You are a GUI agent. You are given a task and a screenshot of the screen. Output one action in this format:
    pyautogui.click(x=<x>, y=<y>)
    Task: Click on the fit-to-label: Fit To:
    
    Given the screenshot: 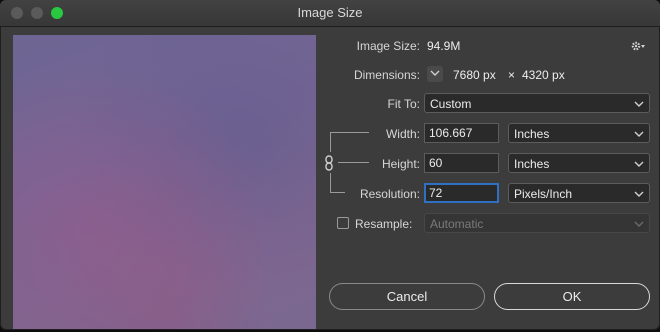 What is the action you would take?
    pyautogui.click(x=403, y=104)
    